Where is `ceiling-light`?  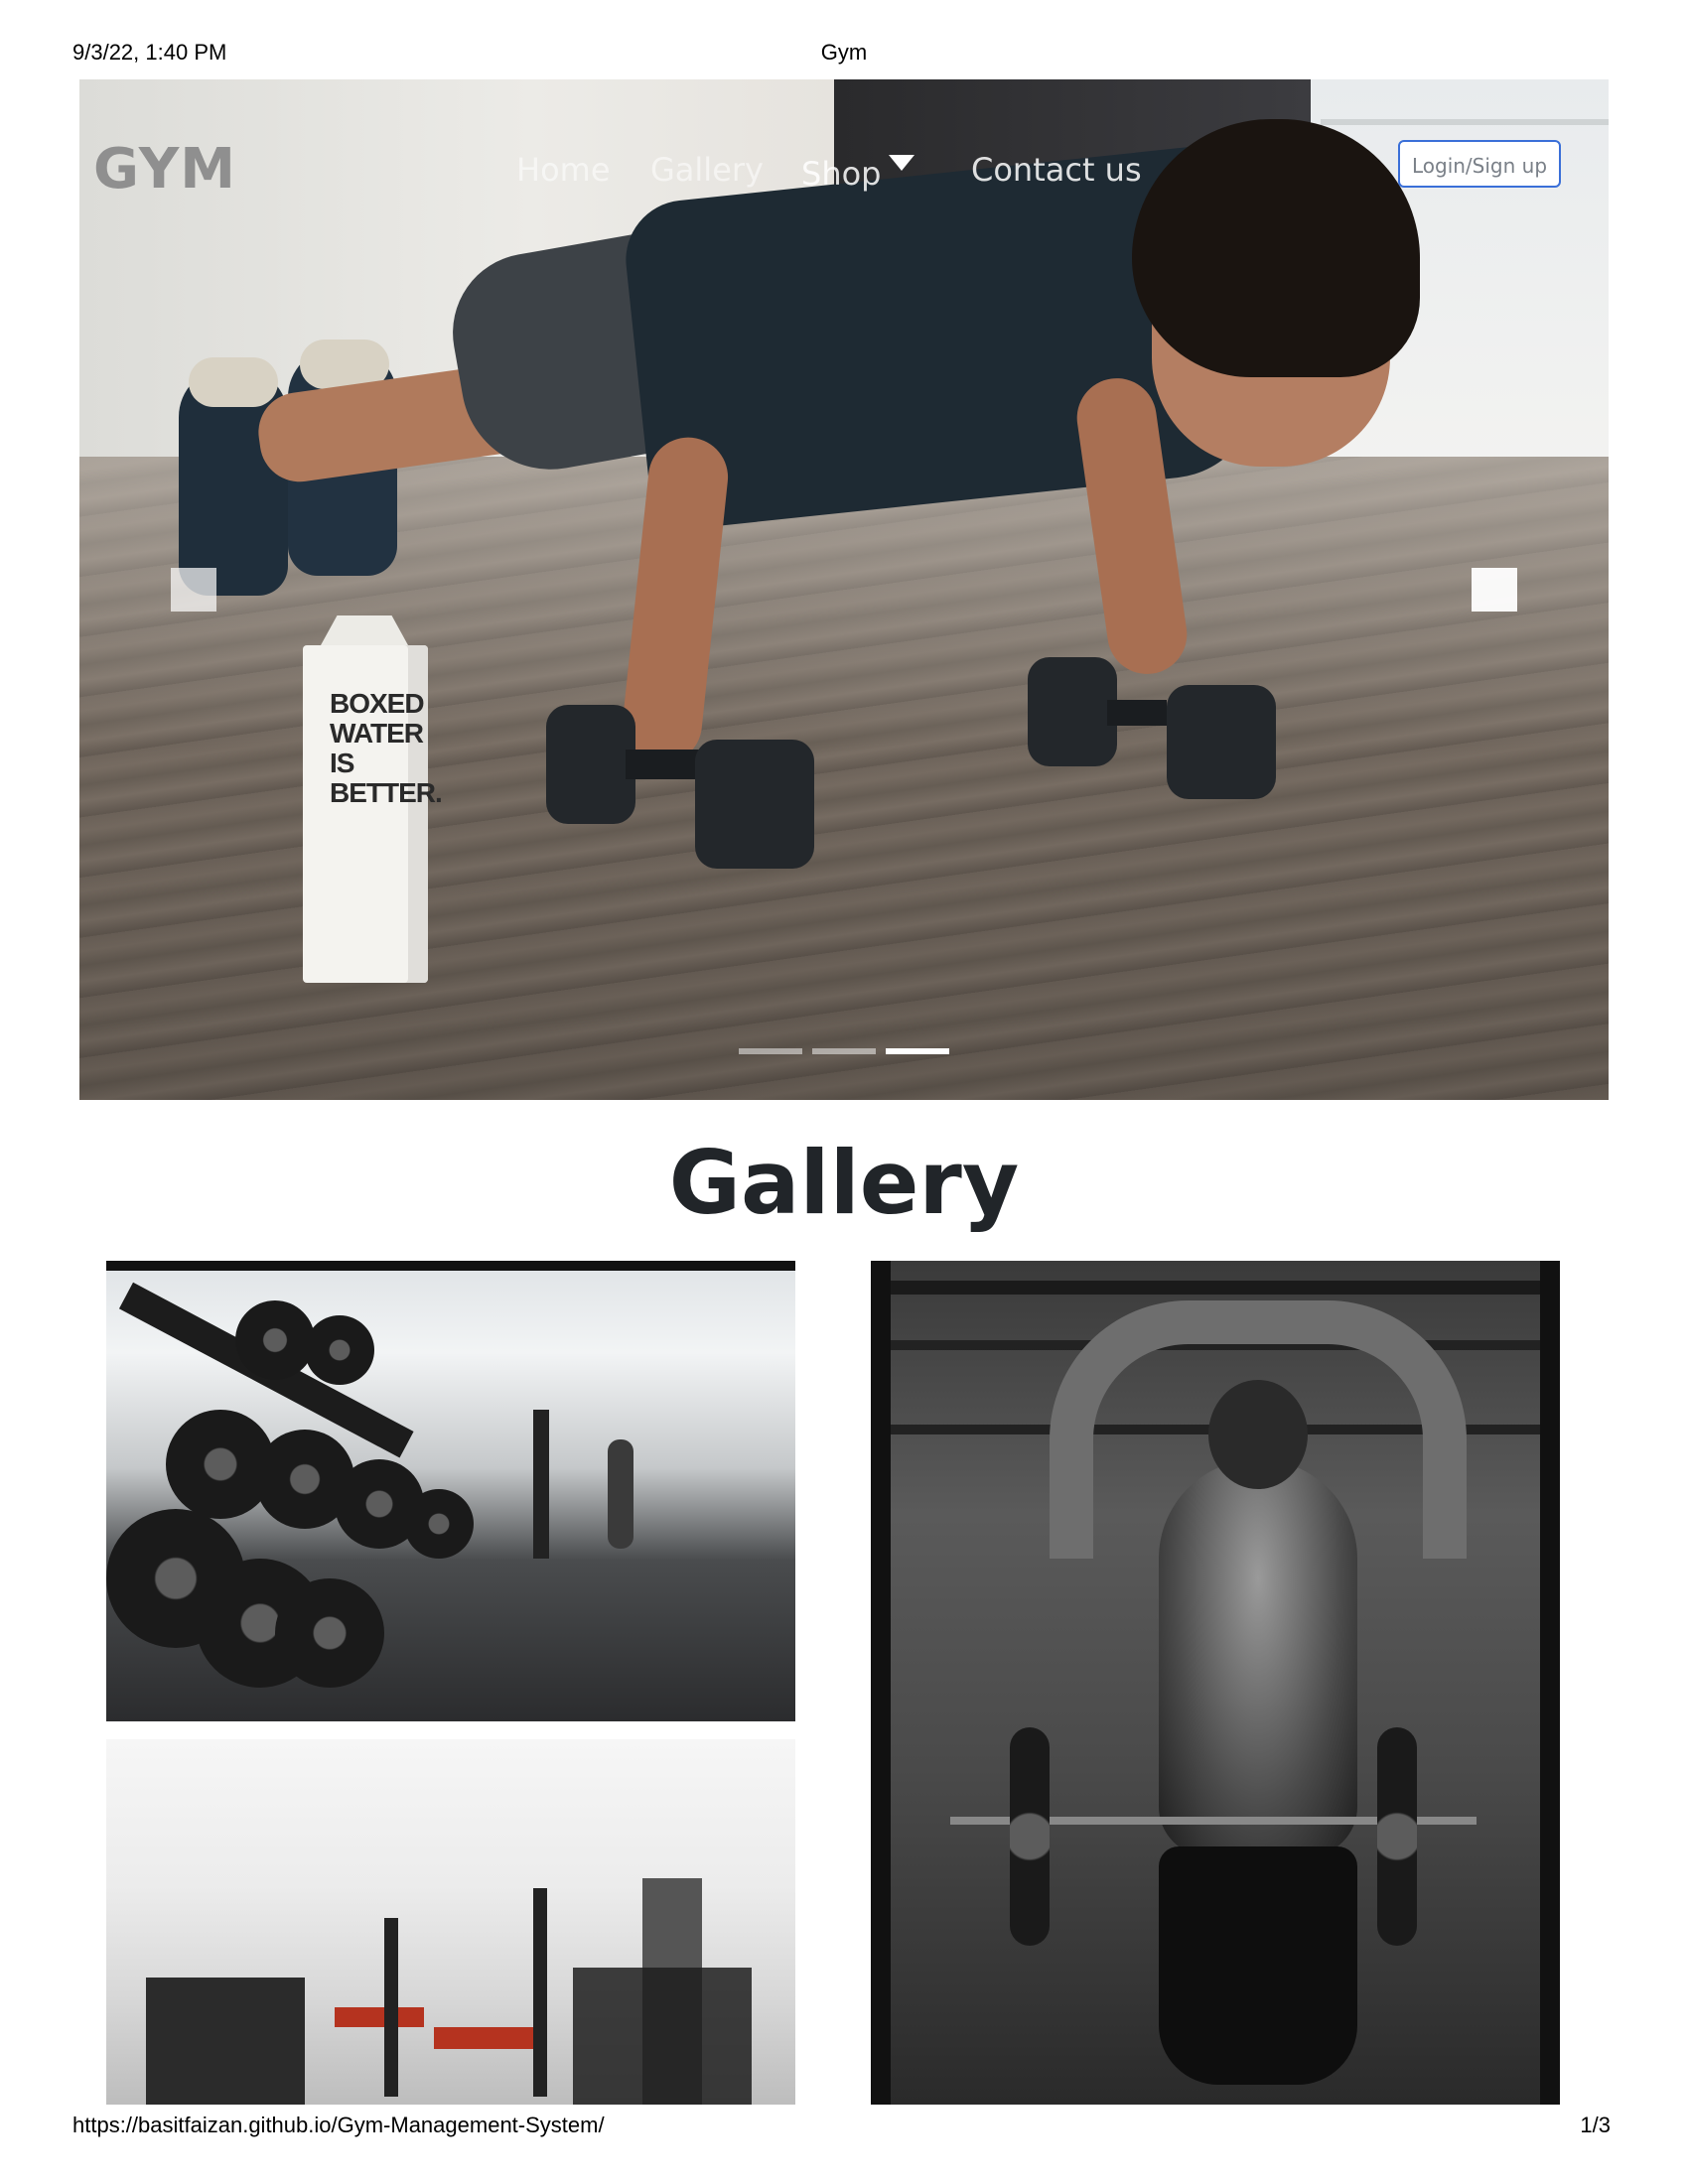 ceiling-light is located at coordinates (450, 1266).